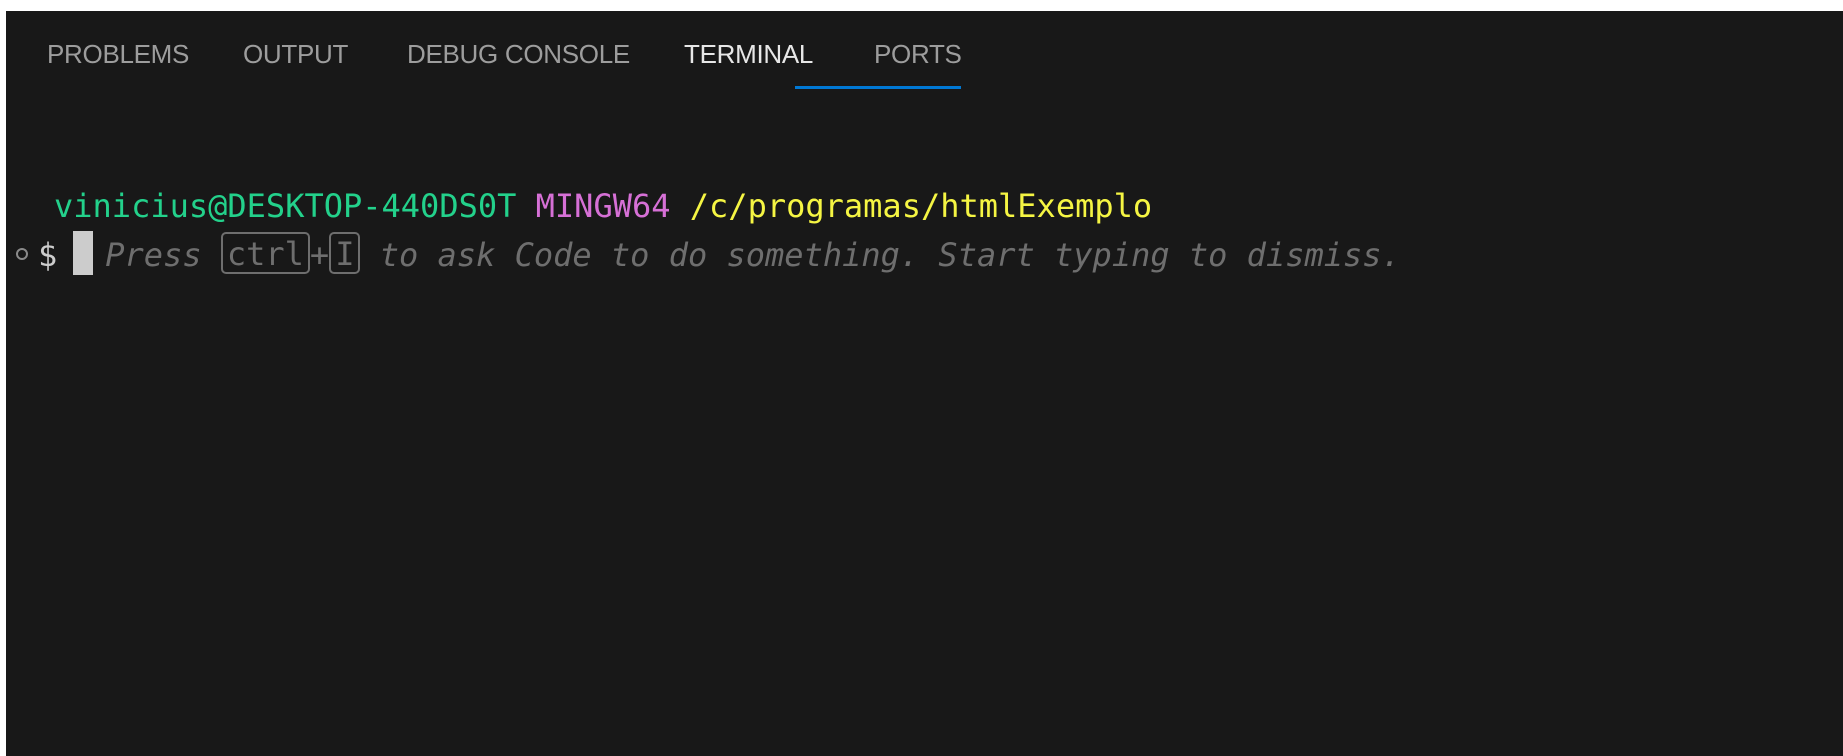 This screenshot has height=756, width=1843. I want to click on prompt-user: vinicius@DESKTOP-440DS0T, so click(285, 206).